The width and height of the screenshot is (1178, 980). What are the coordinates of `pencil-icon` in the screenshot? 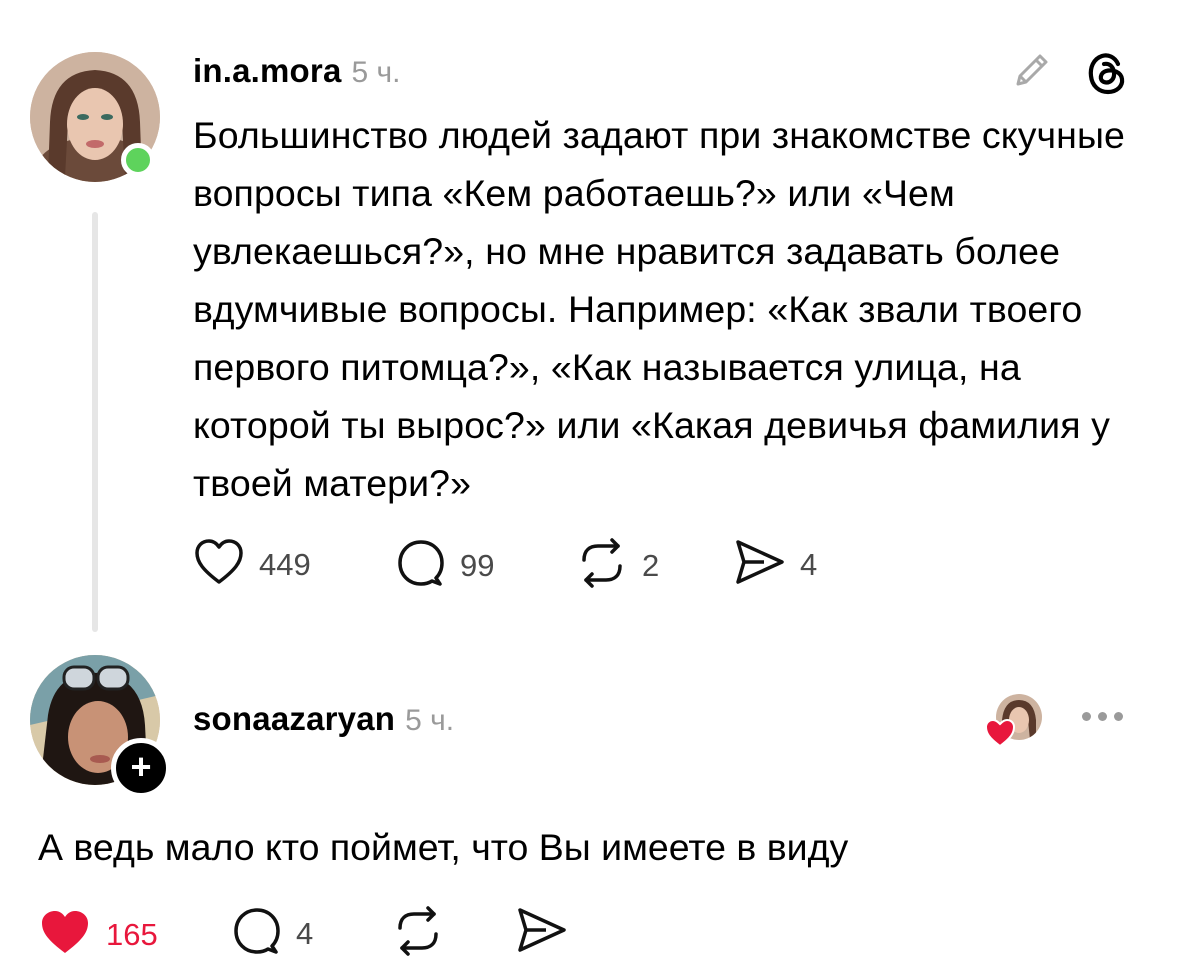 It's located at (1032, 70).